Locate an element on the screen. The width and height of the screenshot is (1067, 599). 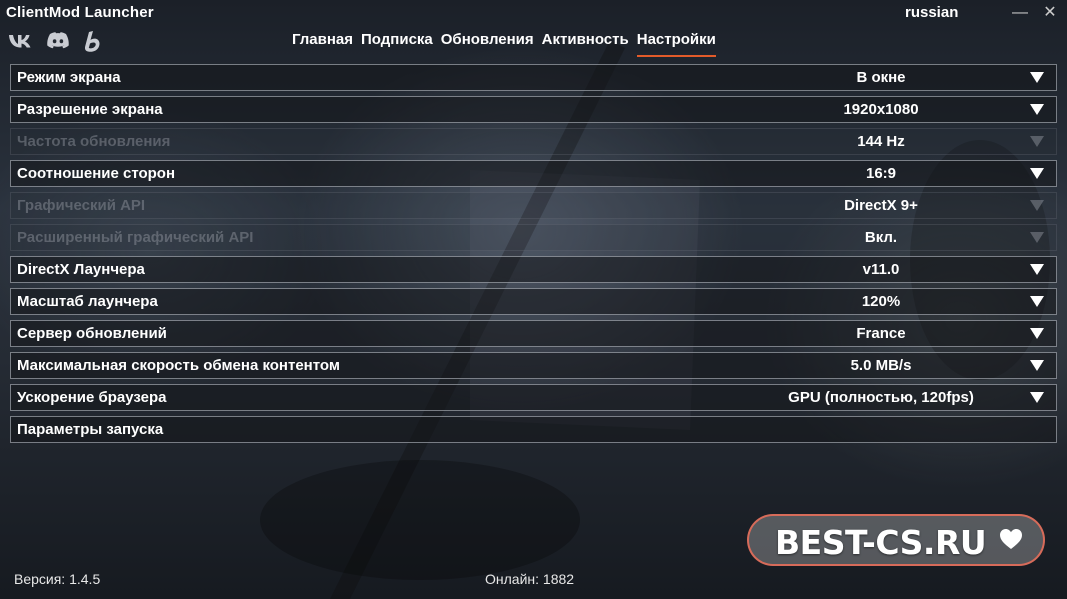
close-button: ✕ is located at coordinates (1050, 13).